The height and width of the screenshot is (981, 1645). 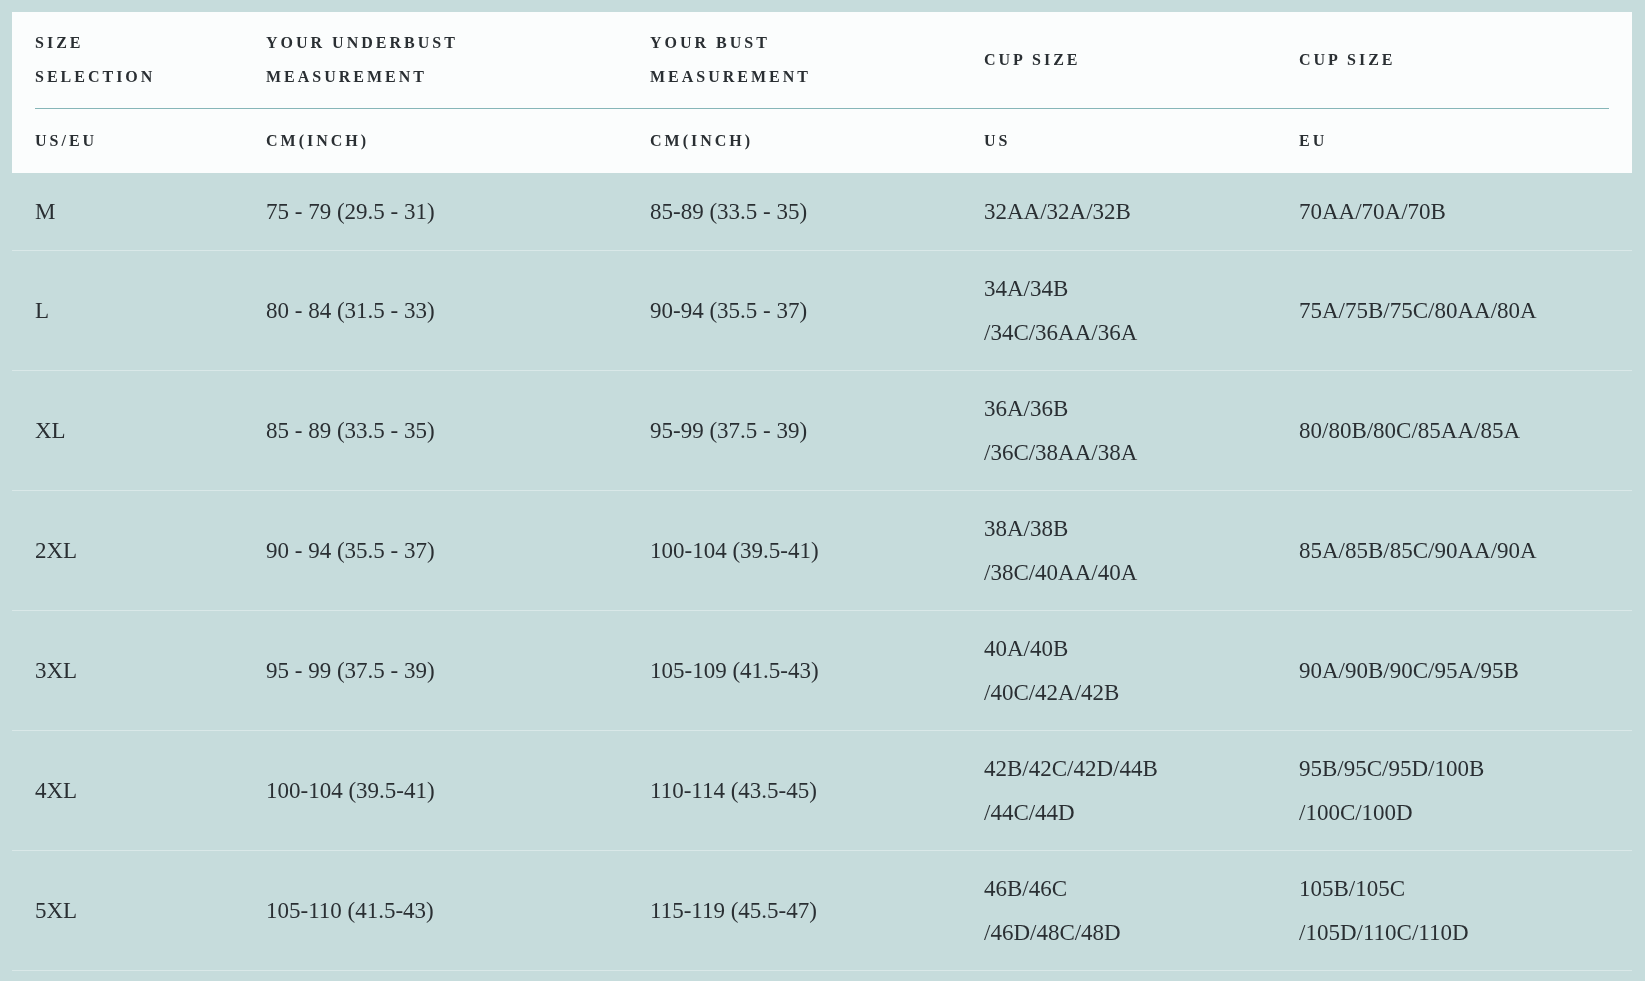 What do you see at coordinates (1057, 211) in the screenshot?
I see `table-cell: 32AA/32A/32B` at bounding box center [1057, 211].